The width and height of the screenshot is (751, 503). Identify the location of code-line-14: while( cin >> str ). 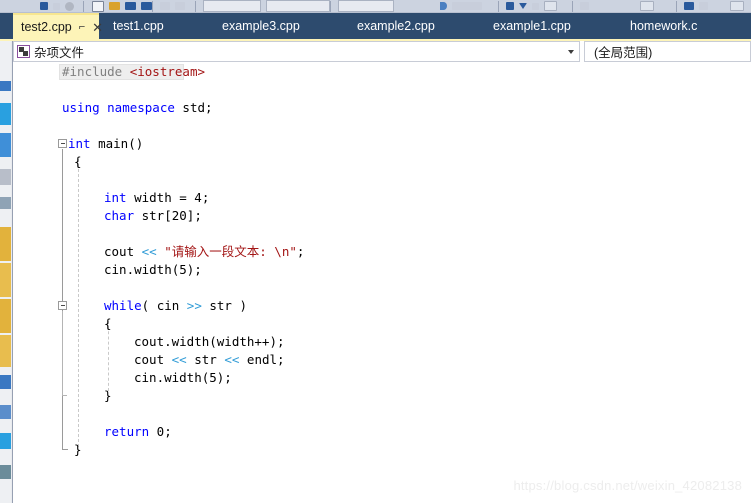
(176, 305).